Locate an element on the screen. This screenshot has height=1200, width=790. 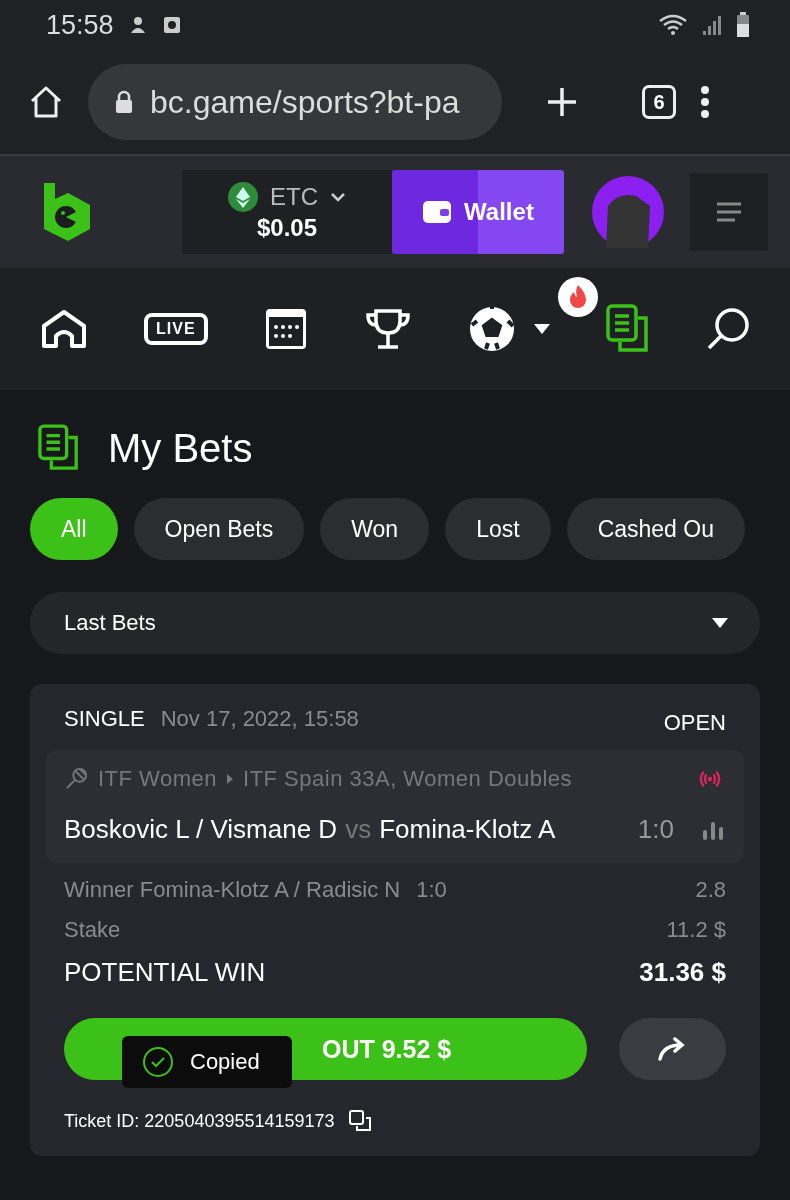
coin-icon is located at coordinates (243, 197).